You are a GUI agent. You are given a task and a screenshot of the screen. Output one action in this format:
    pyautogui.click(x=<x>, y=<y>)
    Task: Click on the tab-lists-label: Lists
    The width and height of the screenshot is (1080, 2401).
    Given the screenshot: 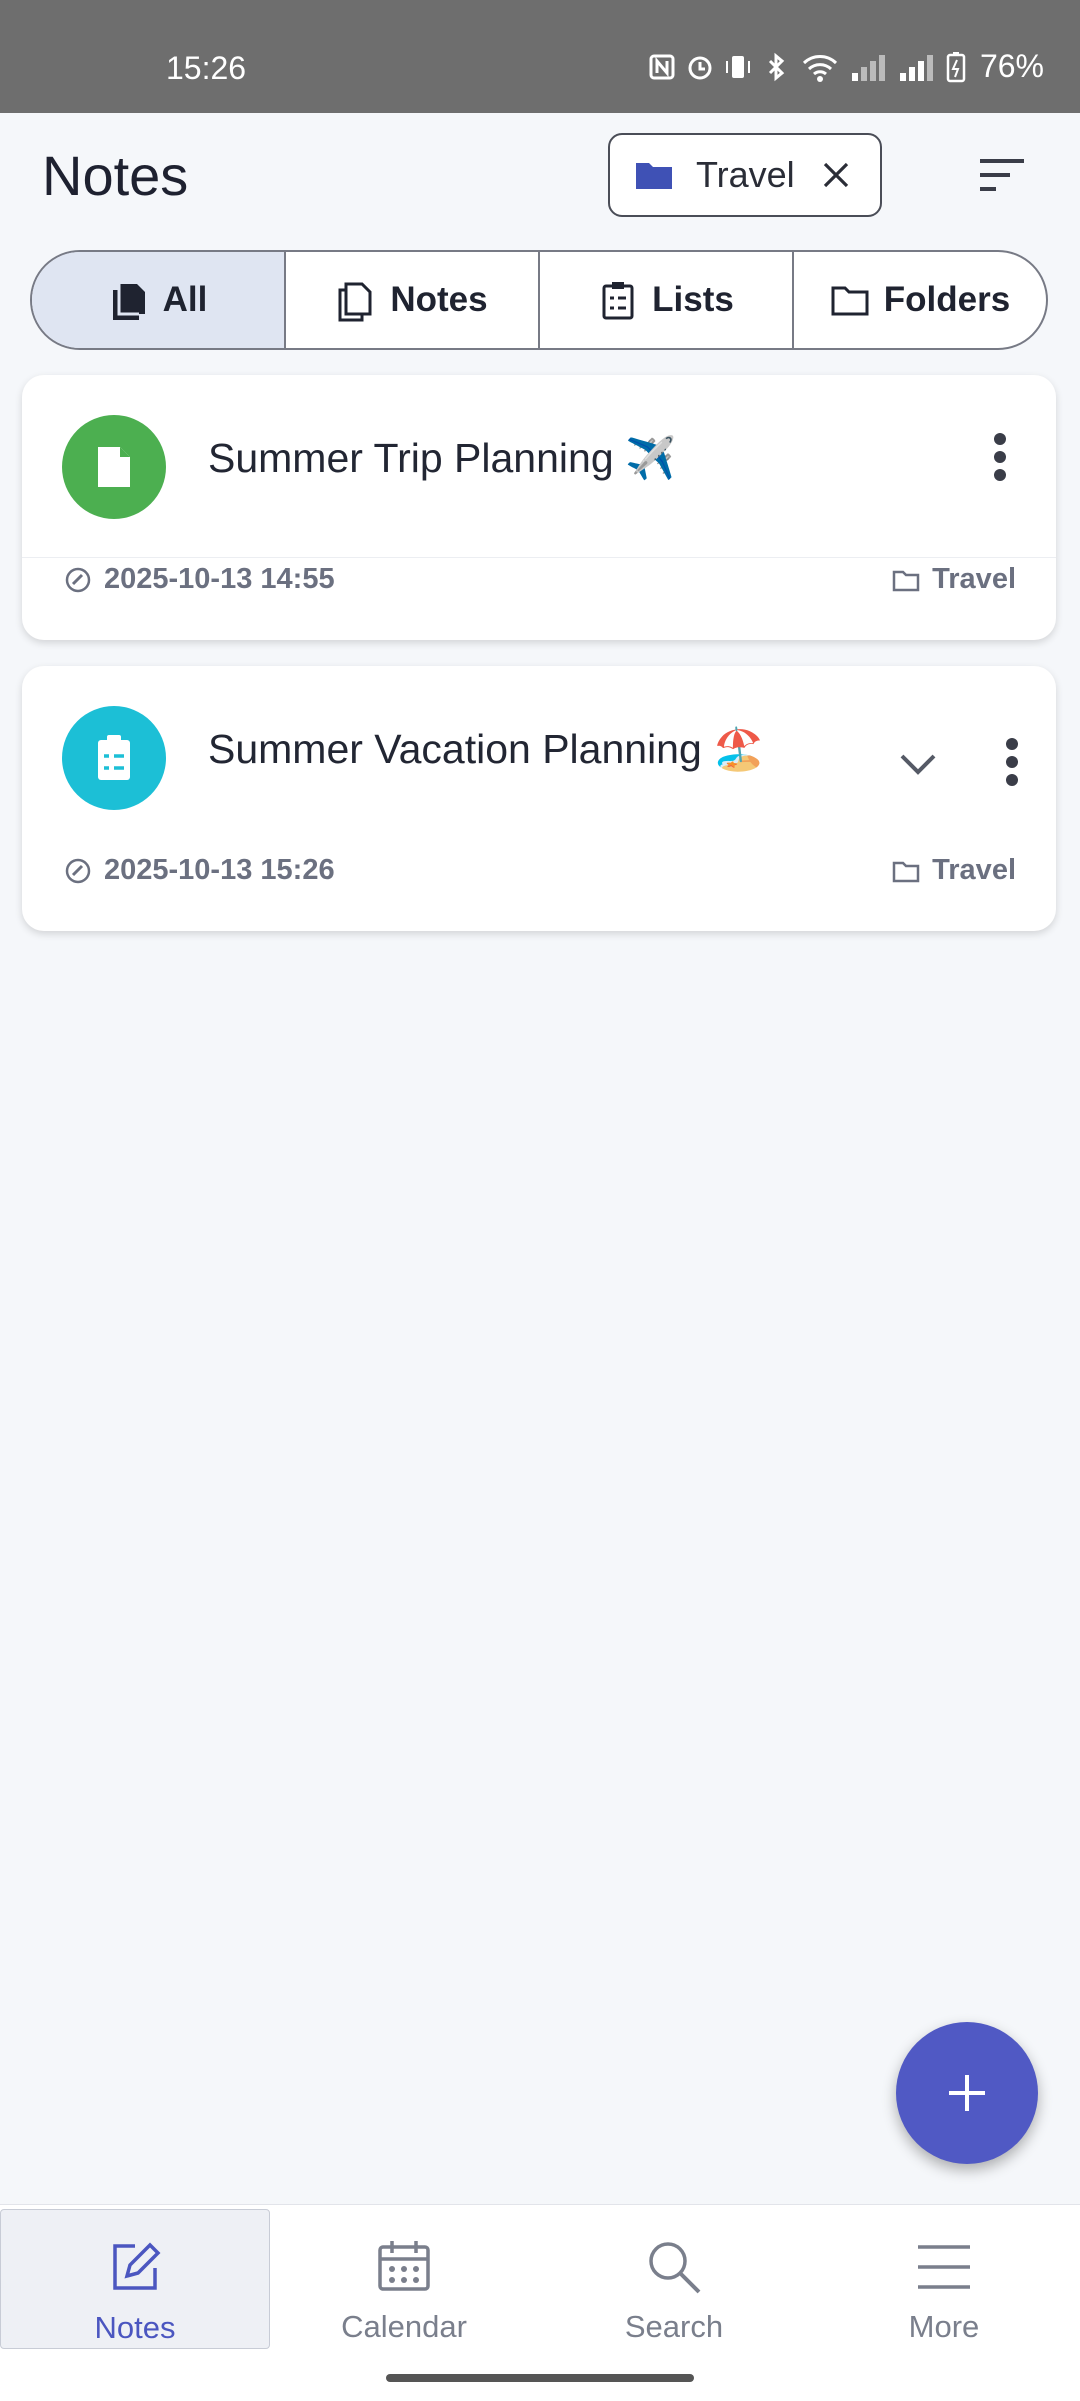 What is the action you would take?
    pyautogui.click(x=693, y=299)
    